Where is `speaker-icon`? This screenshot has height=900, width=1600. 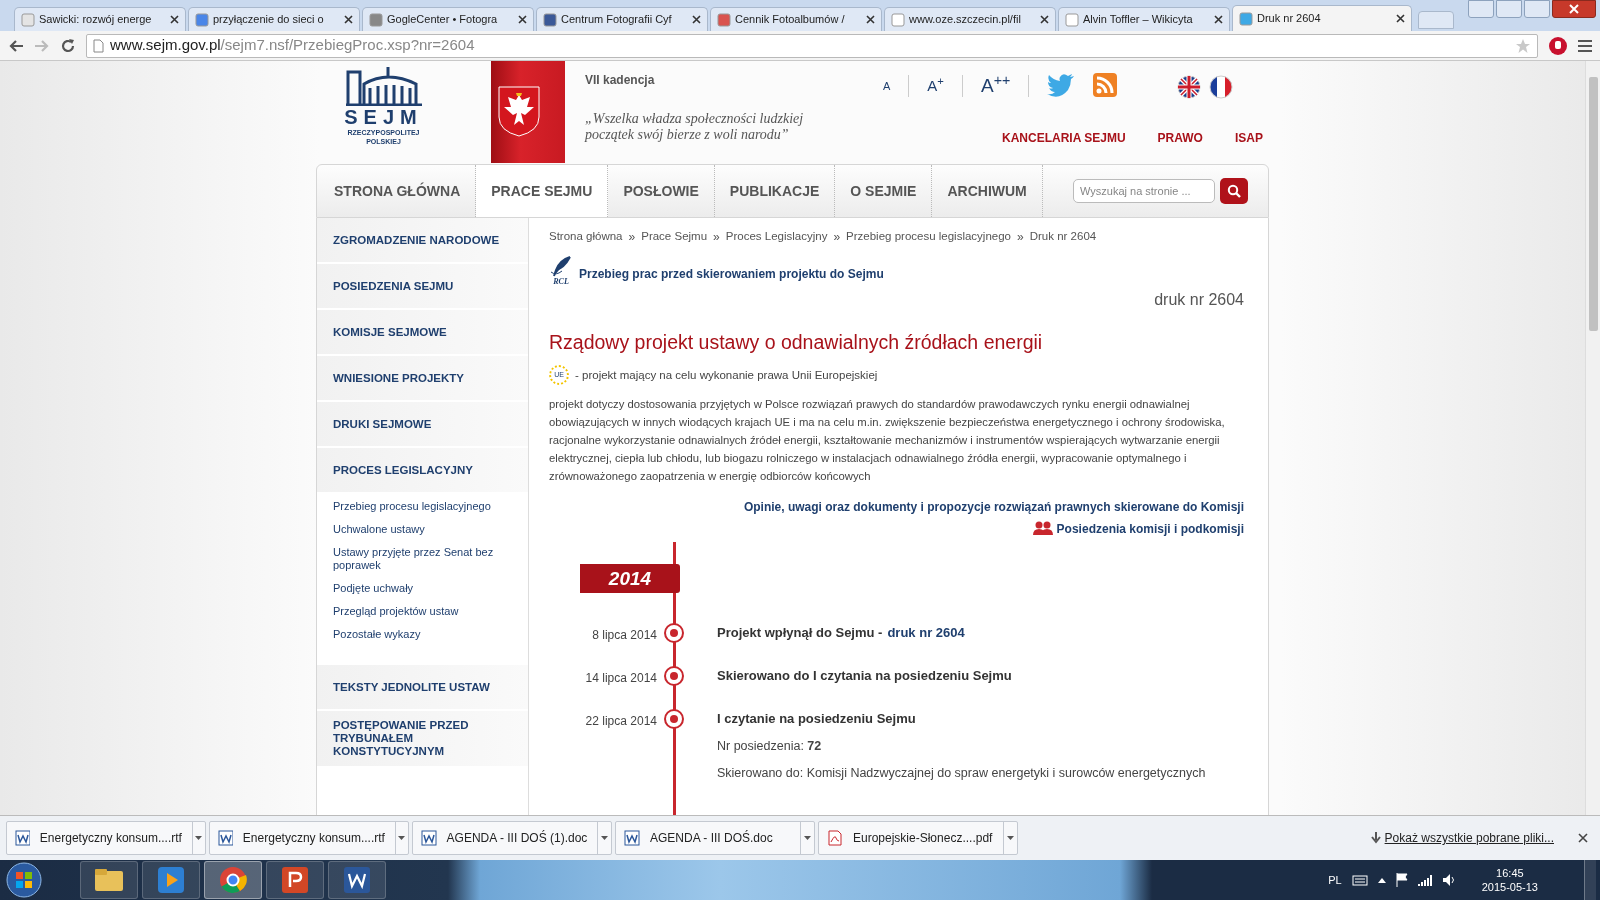 speaker-icon is located at coordinates (1448, 880).